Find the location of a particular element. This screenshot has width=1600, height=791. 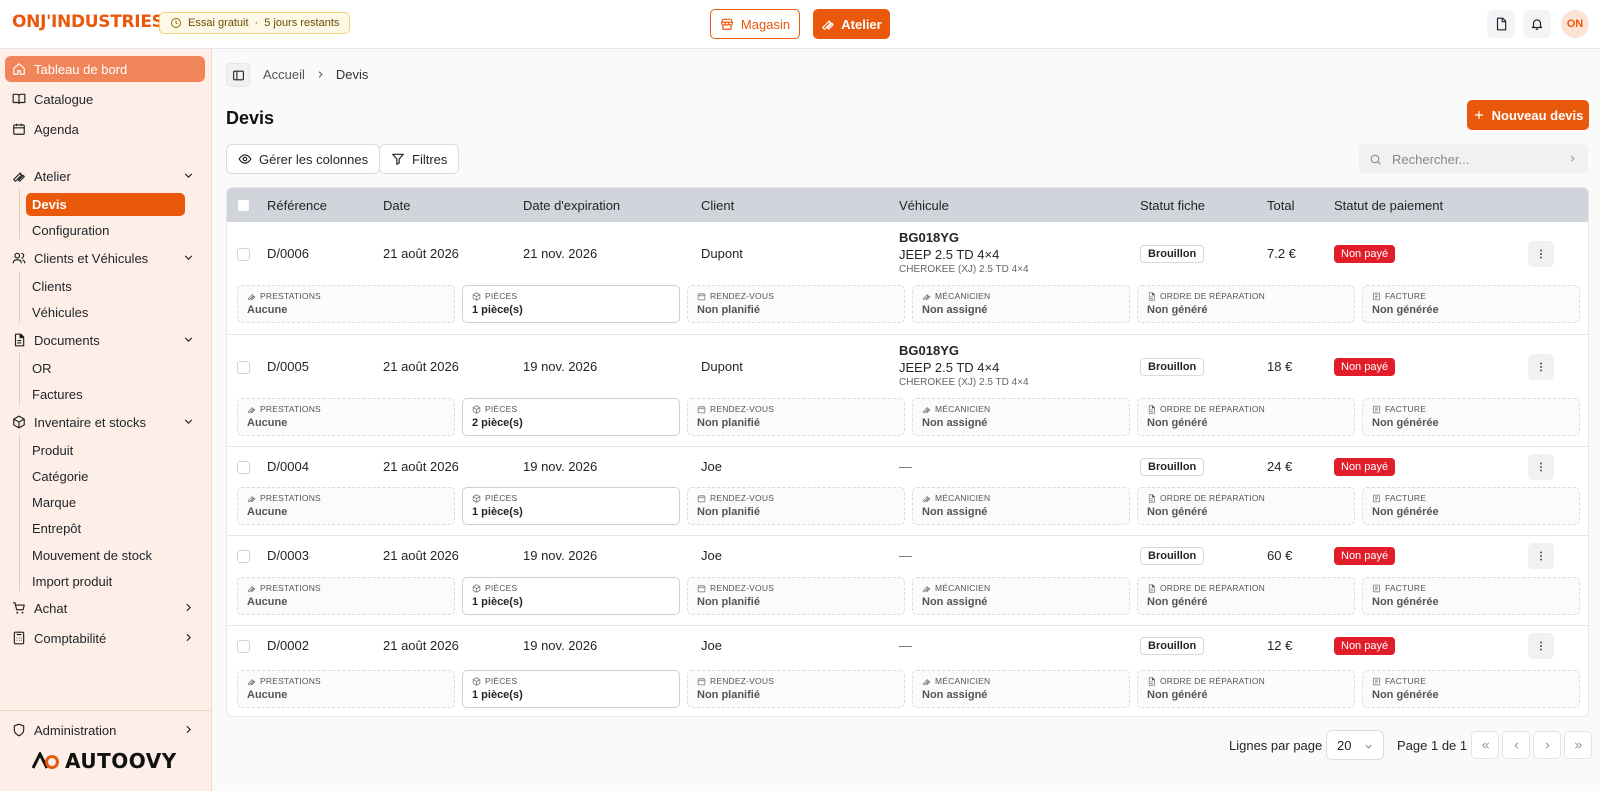

header-status: Statut fiche is located at coordinates (1172, 205).